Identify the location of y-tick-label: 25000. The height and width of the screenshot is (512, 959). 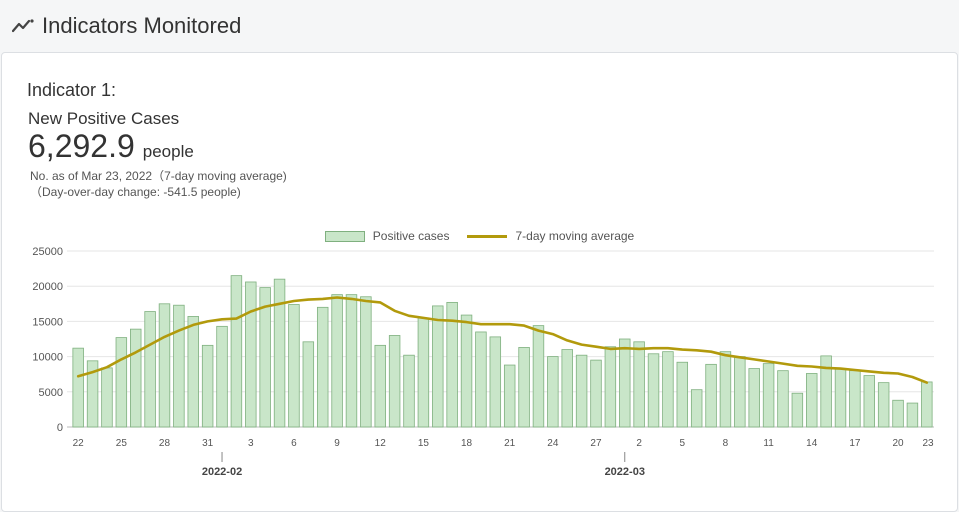
(47, 252).